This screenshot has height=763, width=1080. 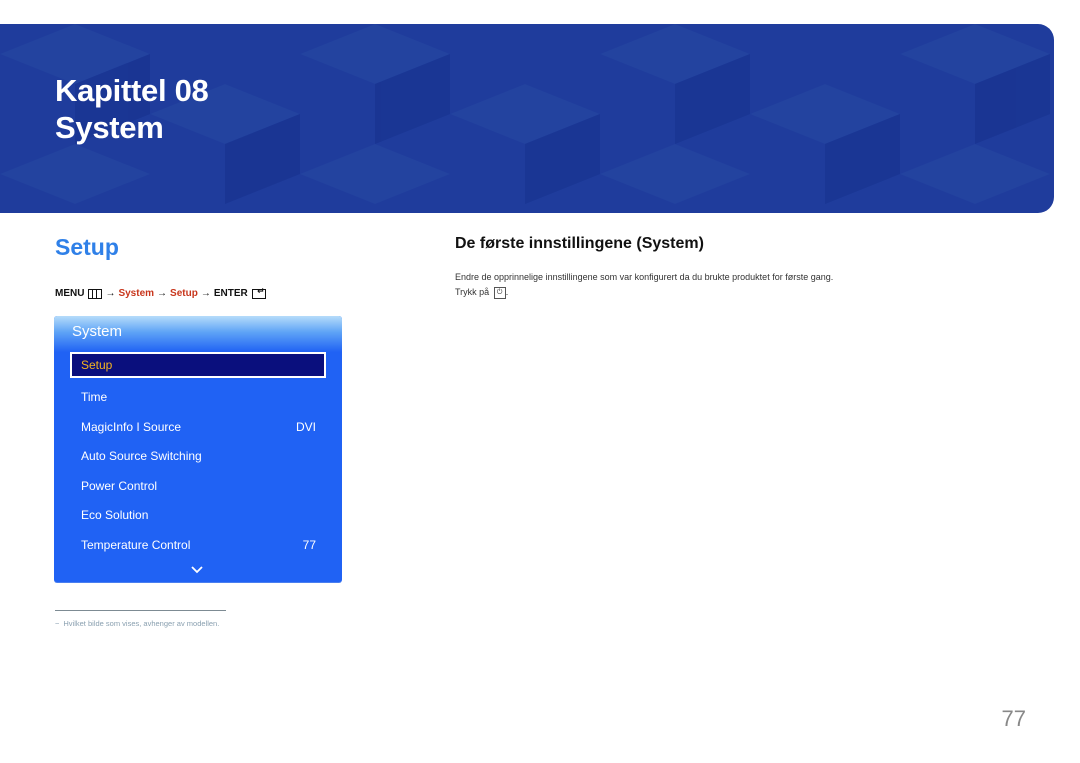 What do you see at coordinates (136, 293) in the screenshot?
I see `menu-path-system: System` at bounding box center [136, 293].